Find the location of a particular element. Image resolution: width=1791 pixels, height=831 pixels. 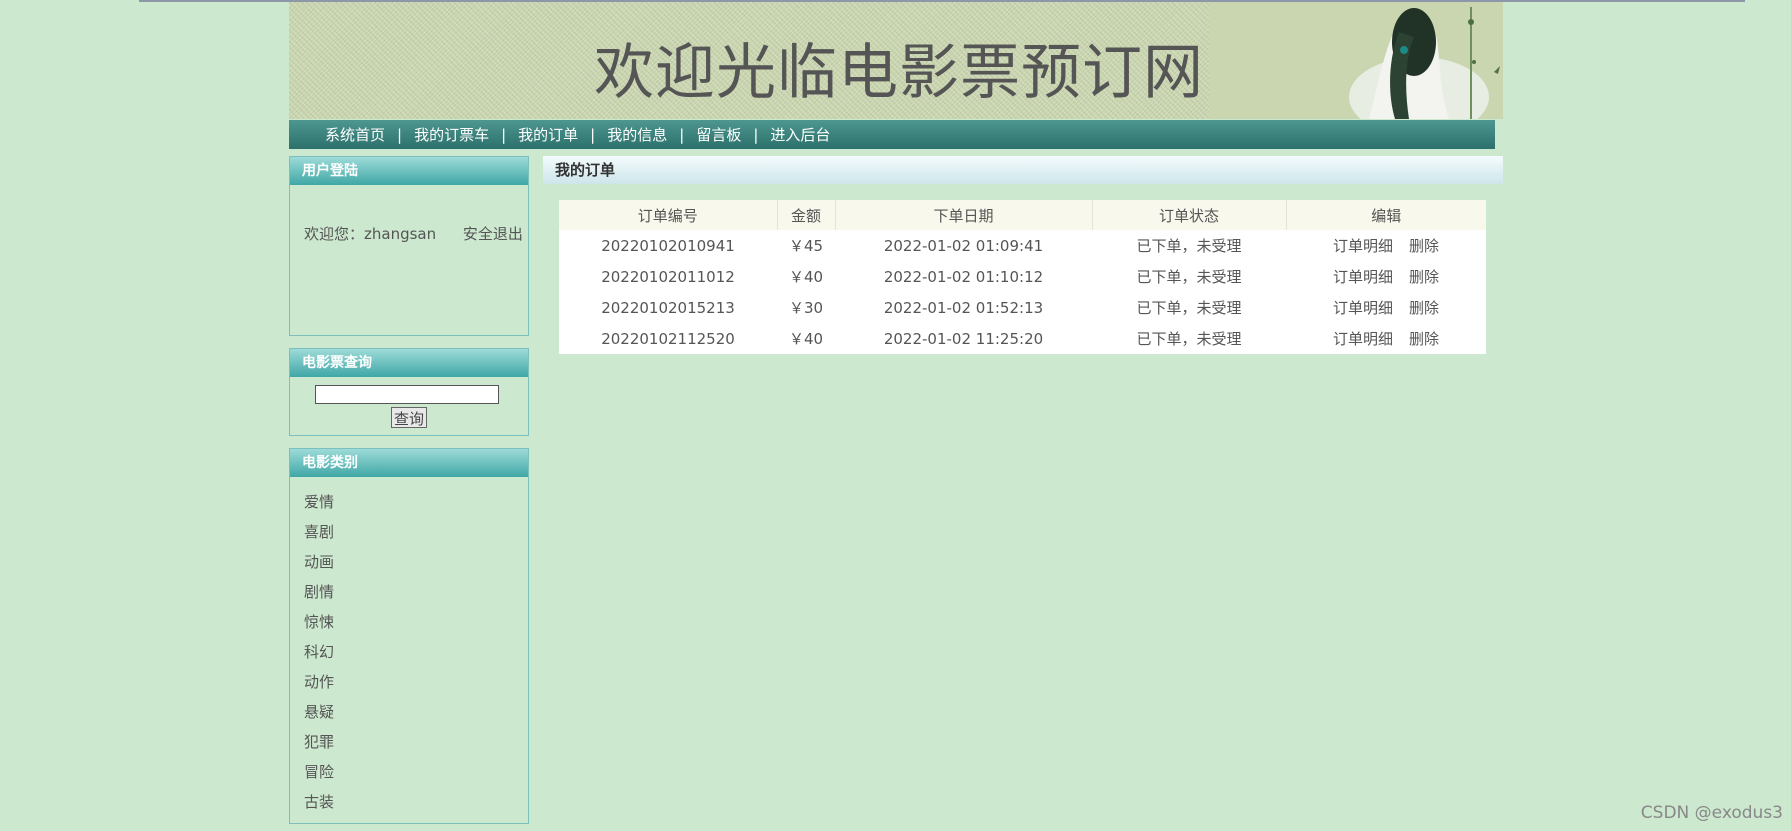

watermark: CSDN @exodus3 is located at coordinates (1711, 813).